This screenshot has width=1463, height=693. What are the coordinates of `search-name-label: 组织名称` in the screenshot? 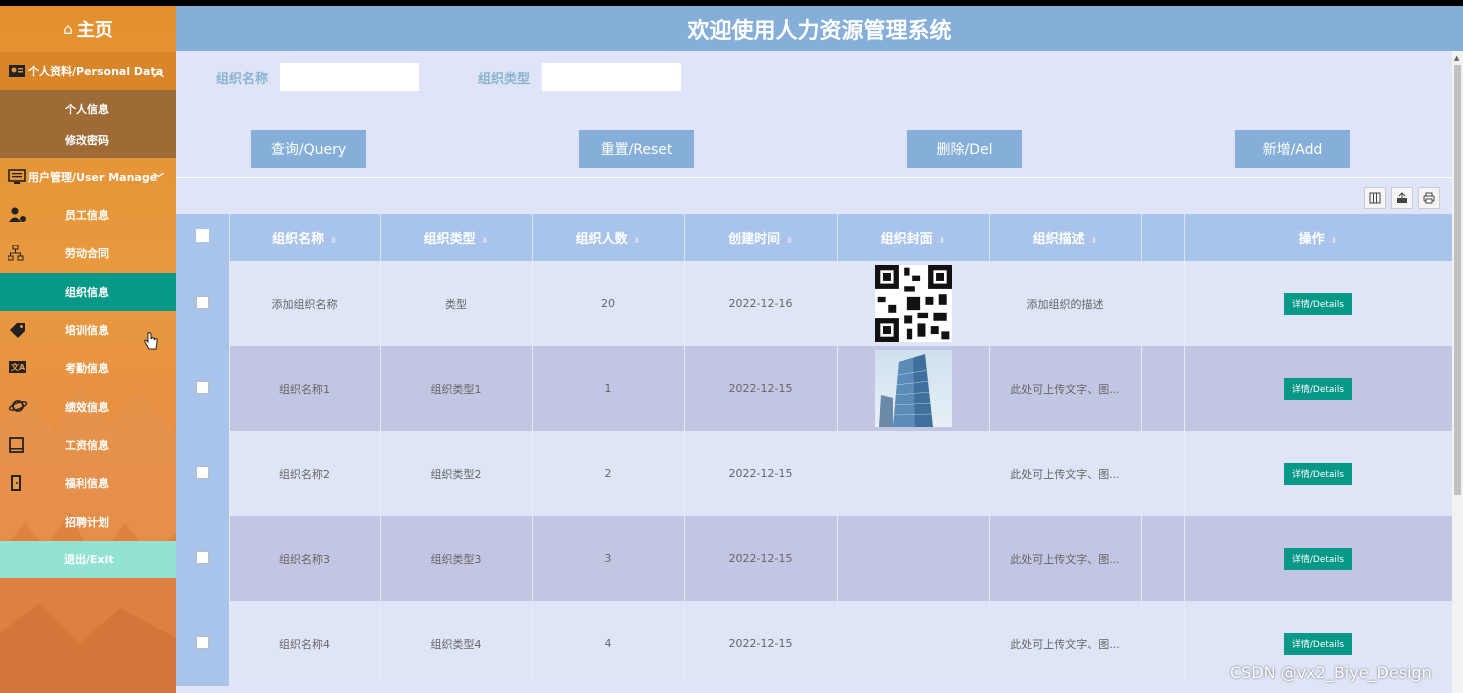 It's located at (242, 79).